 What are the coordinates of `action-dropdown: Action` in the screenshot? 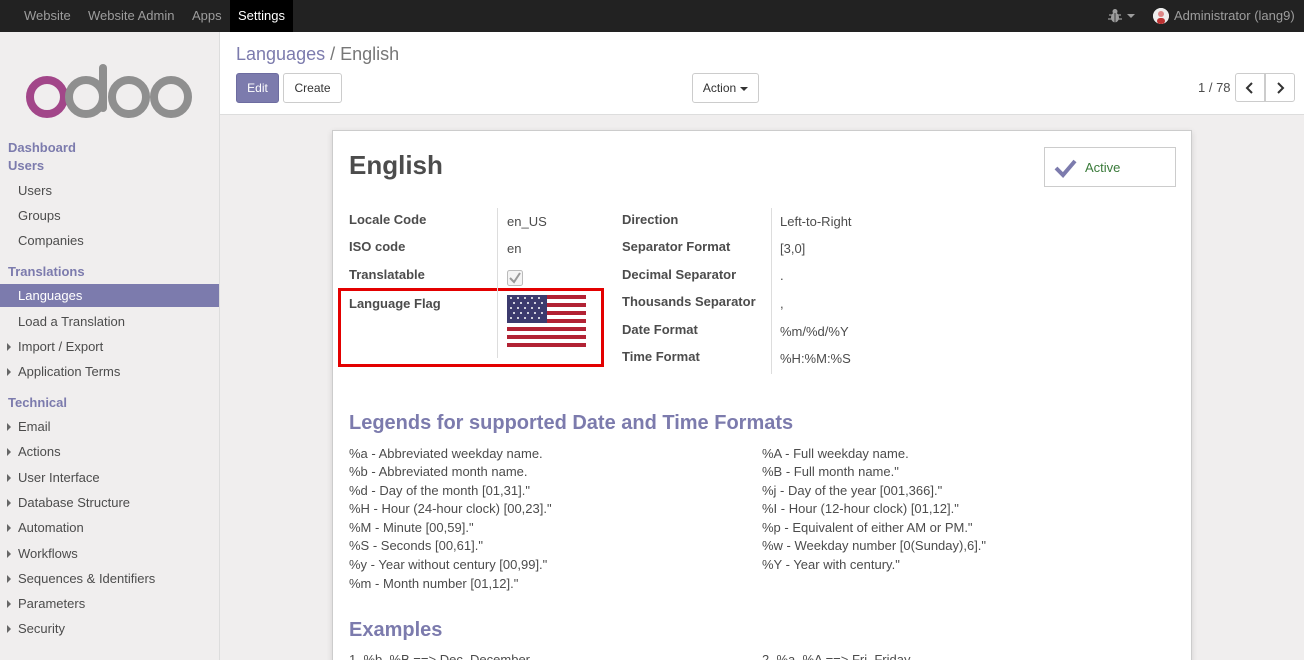 It's located at (725, 88).